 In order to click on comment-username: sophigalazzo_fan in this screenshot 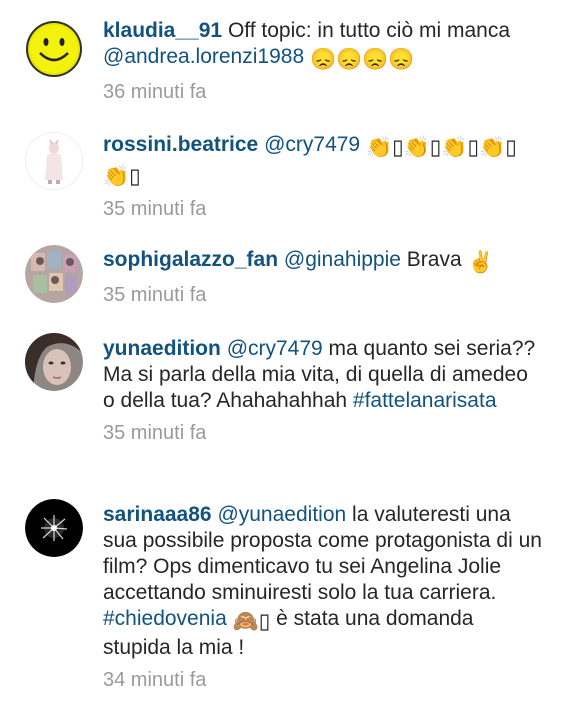, I will do `click(190, 259)`.